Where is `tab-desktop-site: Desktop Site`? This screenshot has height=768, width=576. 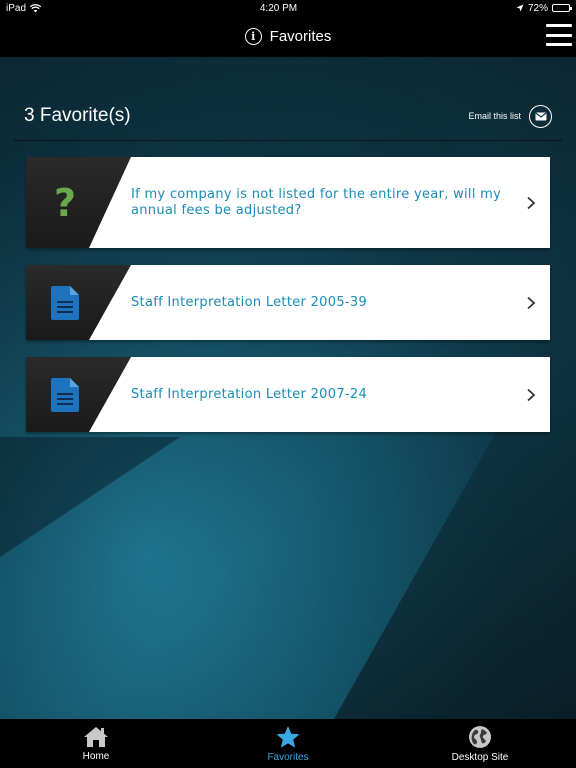
tab-desktop-site: Desktop Site is located at coordinates (480, 743).